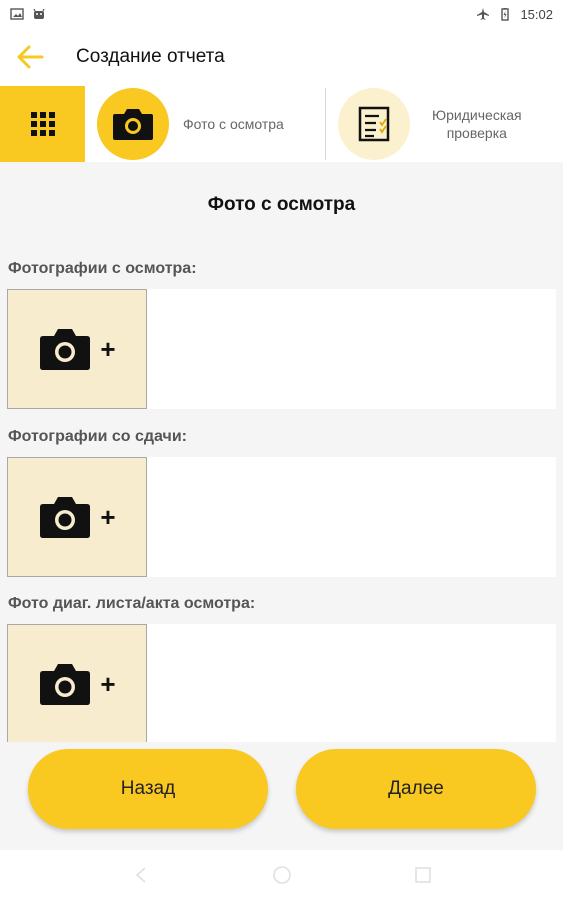  I want to click on tab-photo-inspection: Фото с осмотра, so click(205, 124).